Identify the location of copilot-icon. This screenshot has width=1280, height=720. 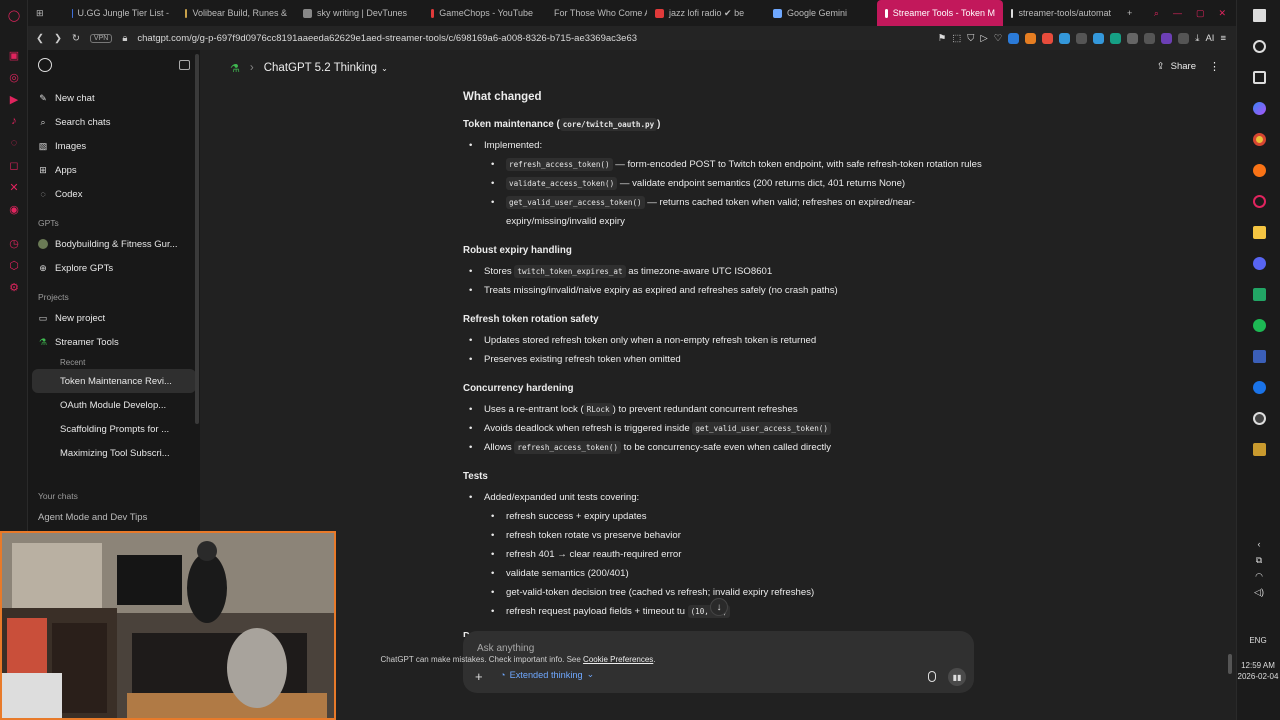
(1258, 108).